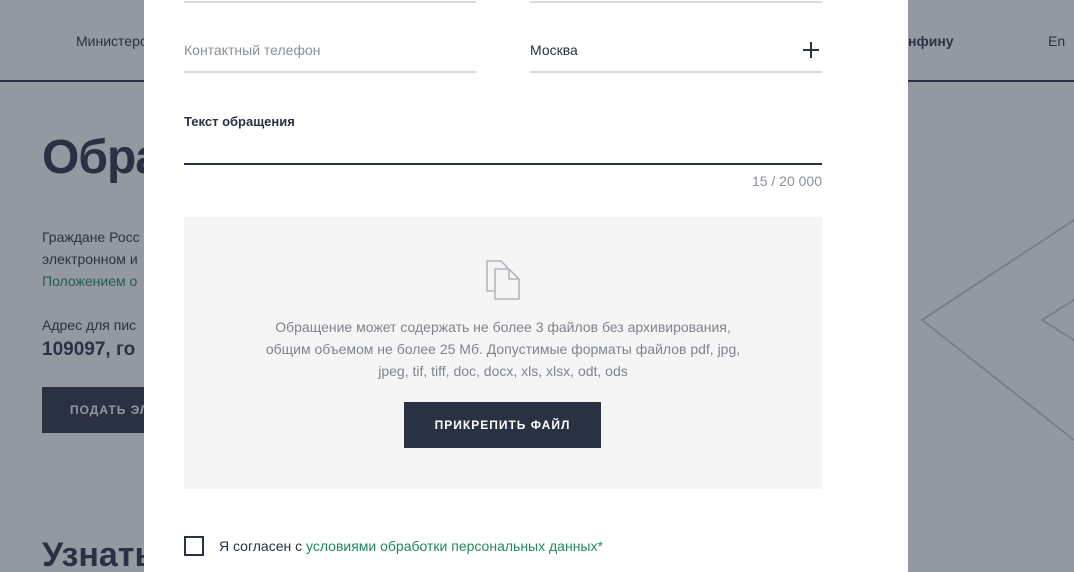 The image size is (1074, 572). I want to click on consent-prefix: Я согласен с, so click(262, 546).